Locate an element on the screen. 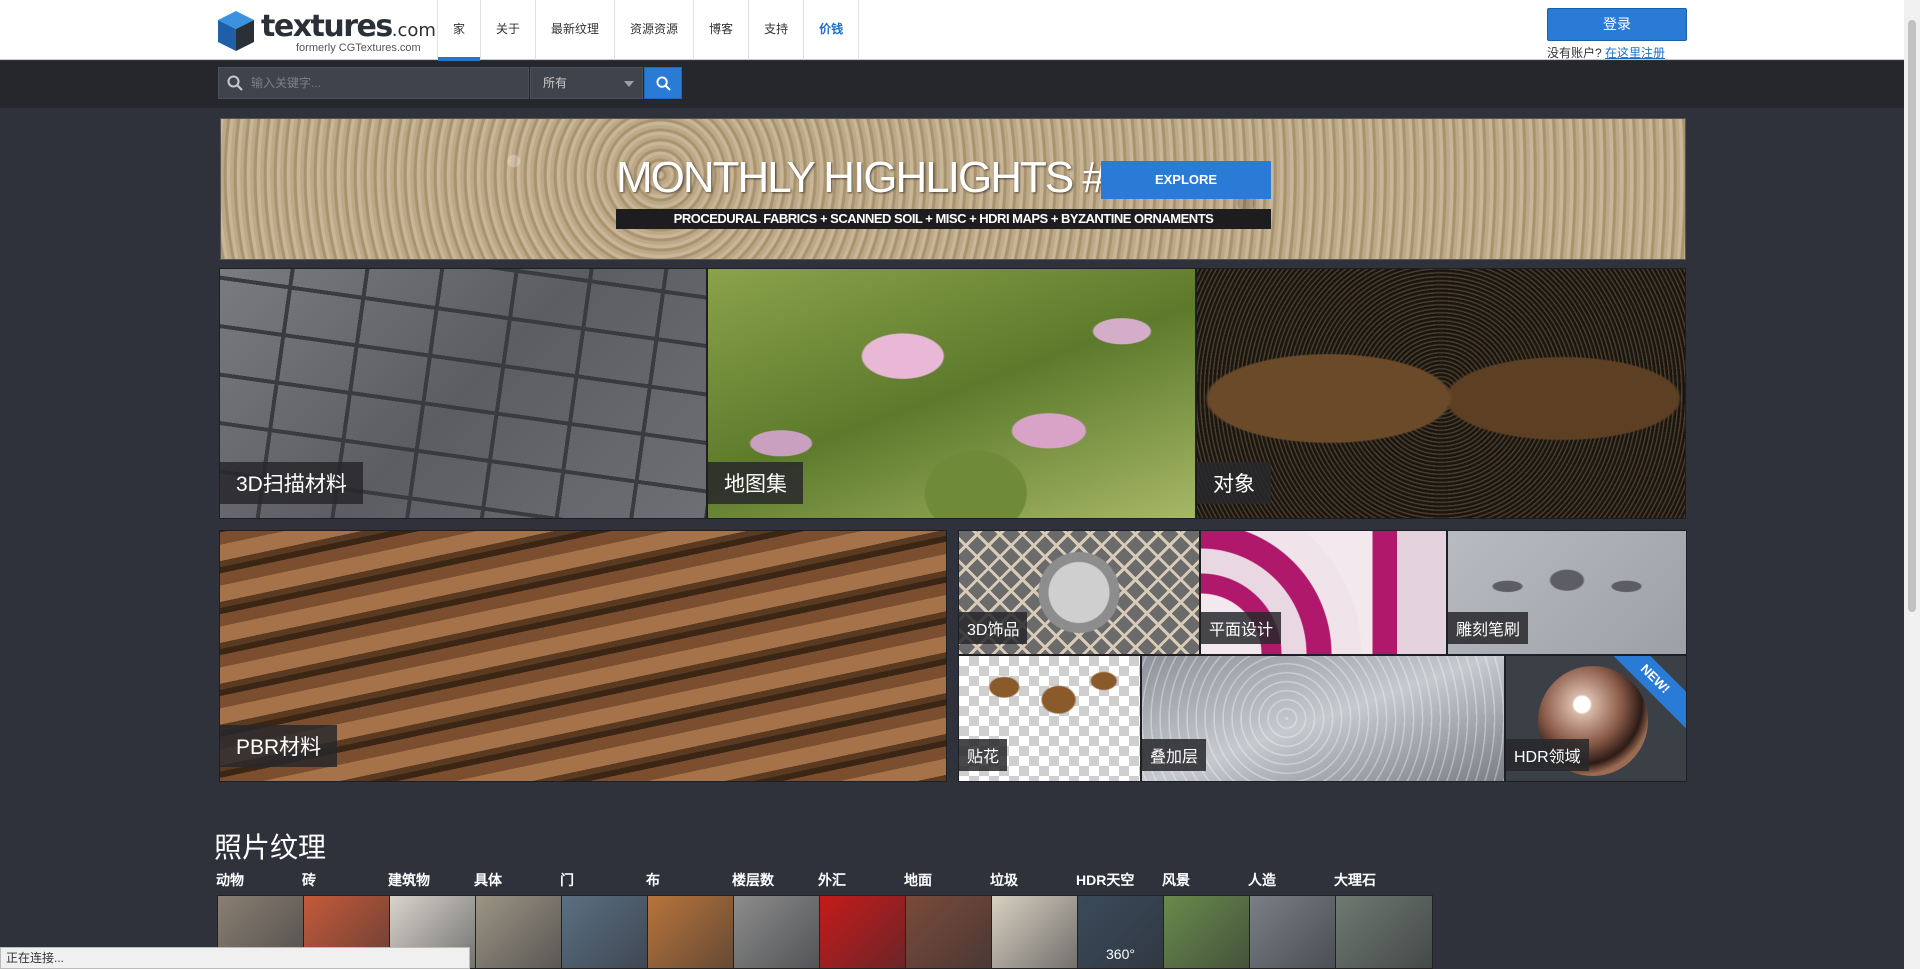  tile-3d-ornaments: 3D饰品 is located at coordinates (1079, 592).